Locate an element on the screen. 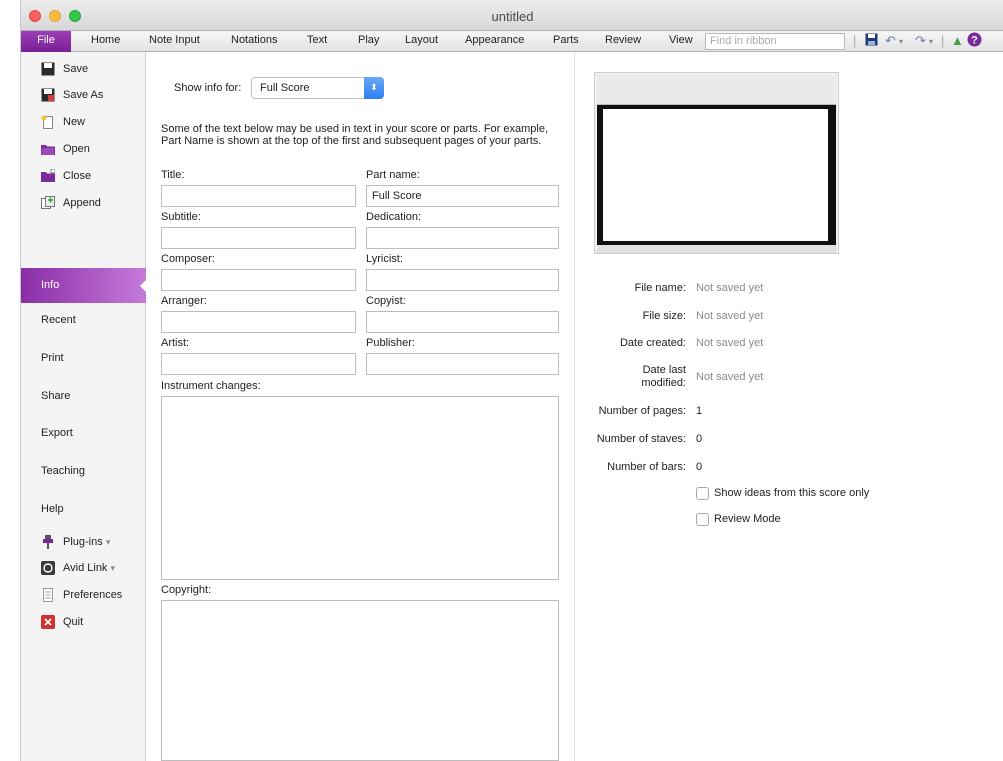 Image resolution: width=1003 pixels, height=761 pixels. undo-icon: ↶ is located at coordinates (890, 41).